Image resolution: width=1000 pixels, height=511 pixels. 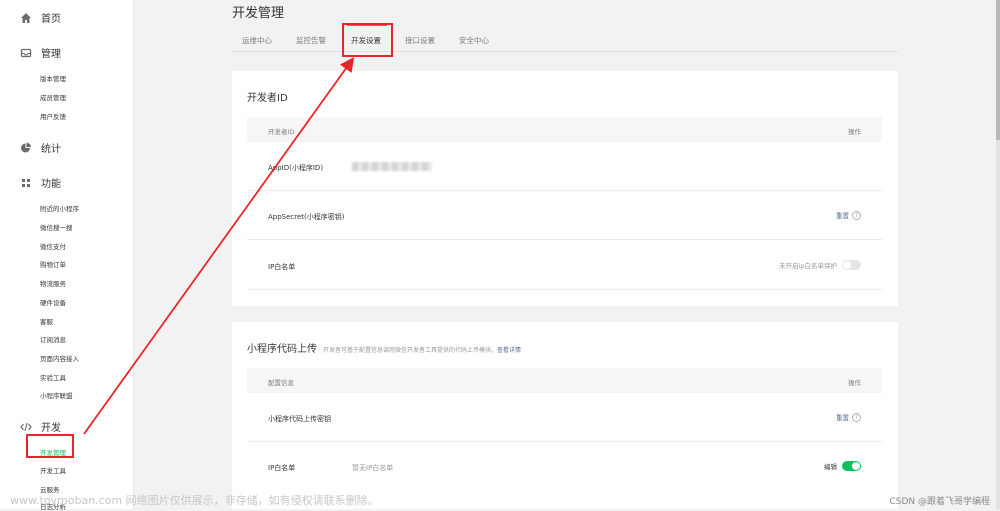 What do you see at coordinates (998, 254) in the screenshot?
I see `scrollbar` at bounding box center [998, 254].